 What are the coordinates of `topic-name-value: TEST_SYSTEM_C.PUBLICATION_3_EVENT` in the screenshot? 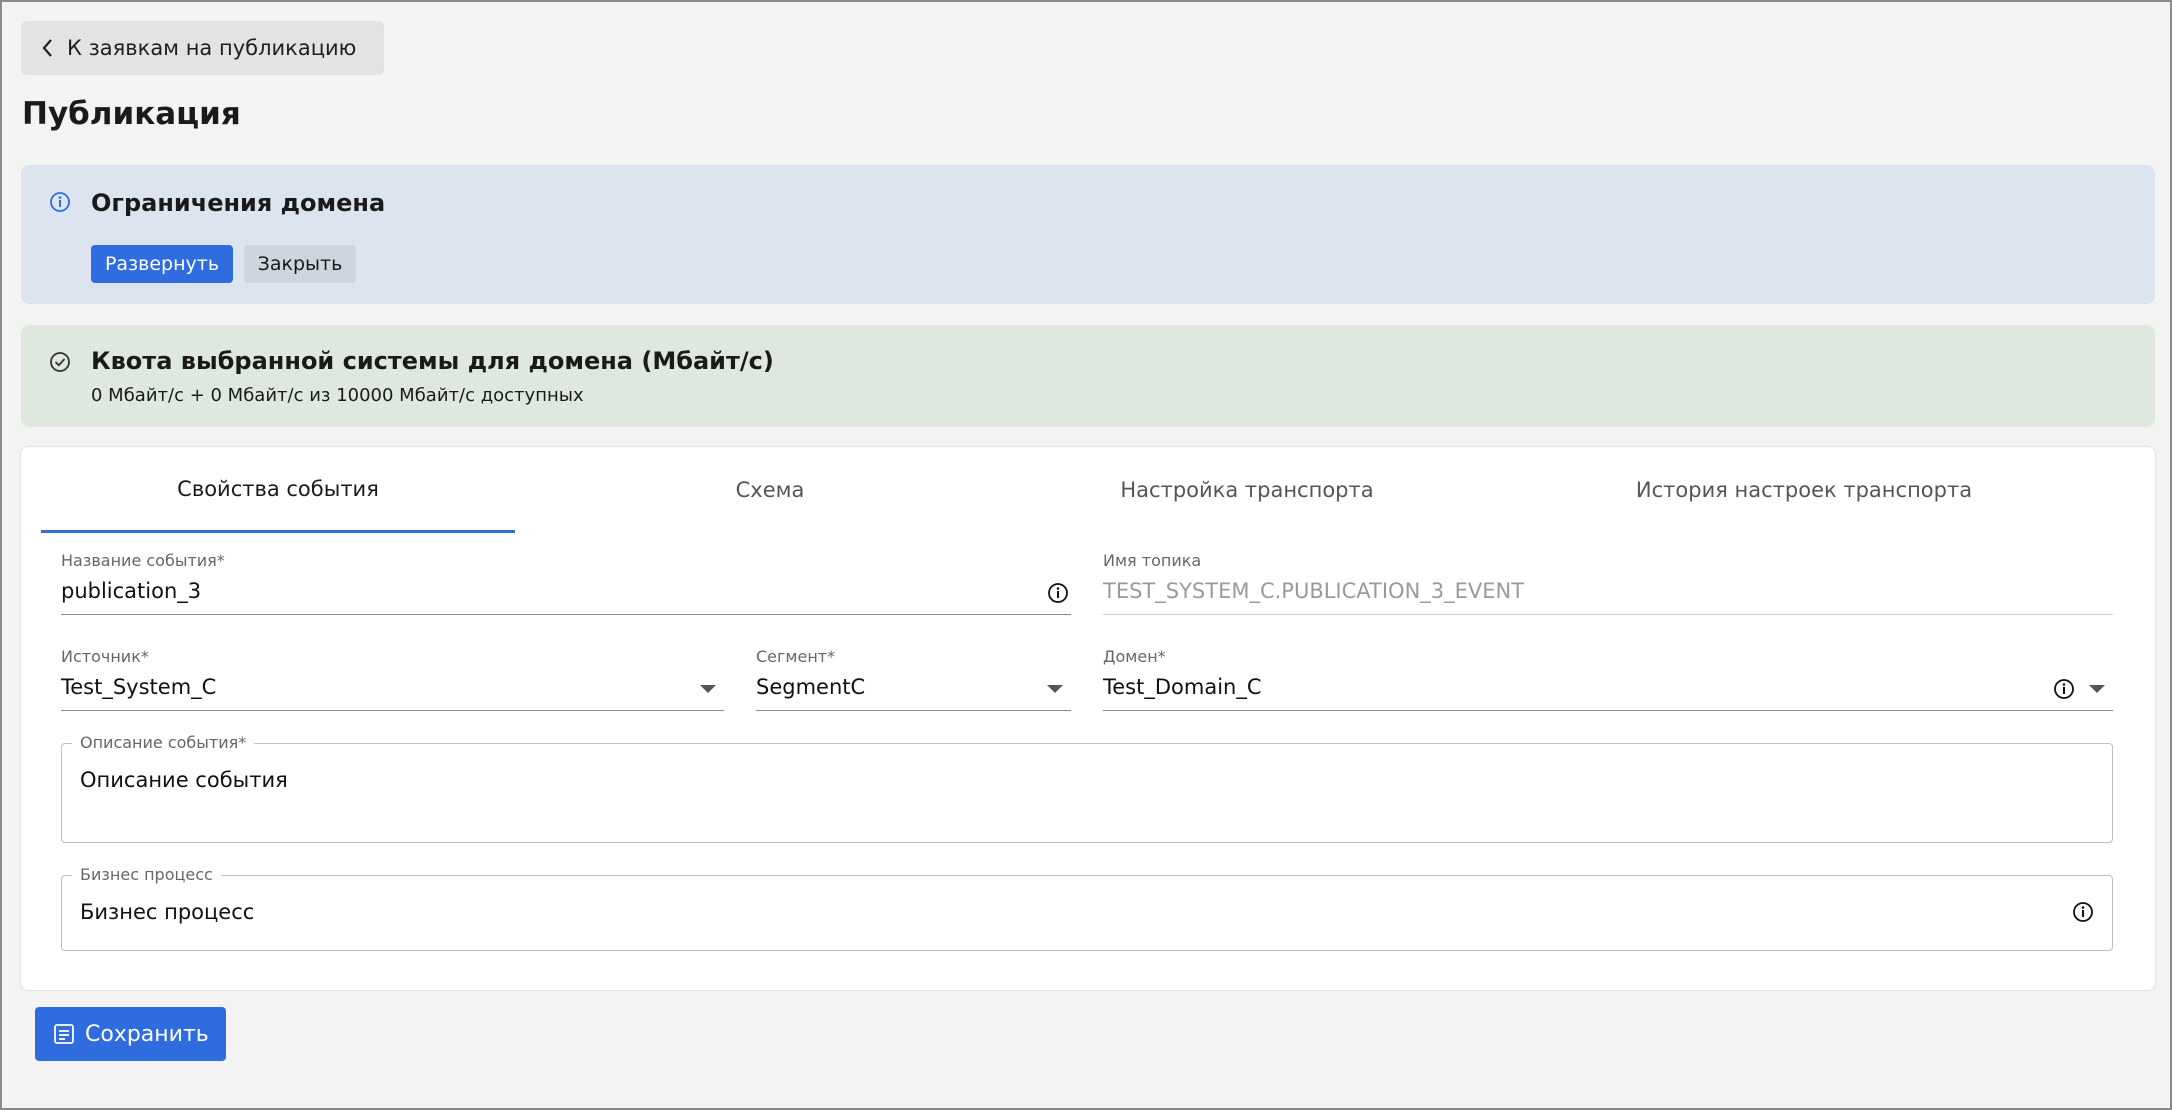 It's located at (1314, 591).